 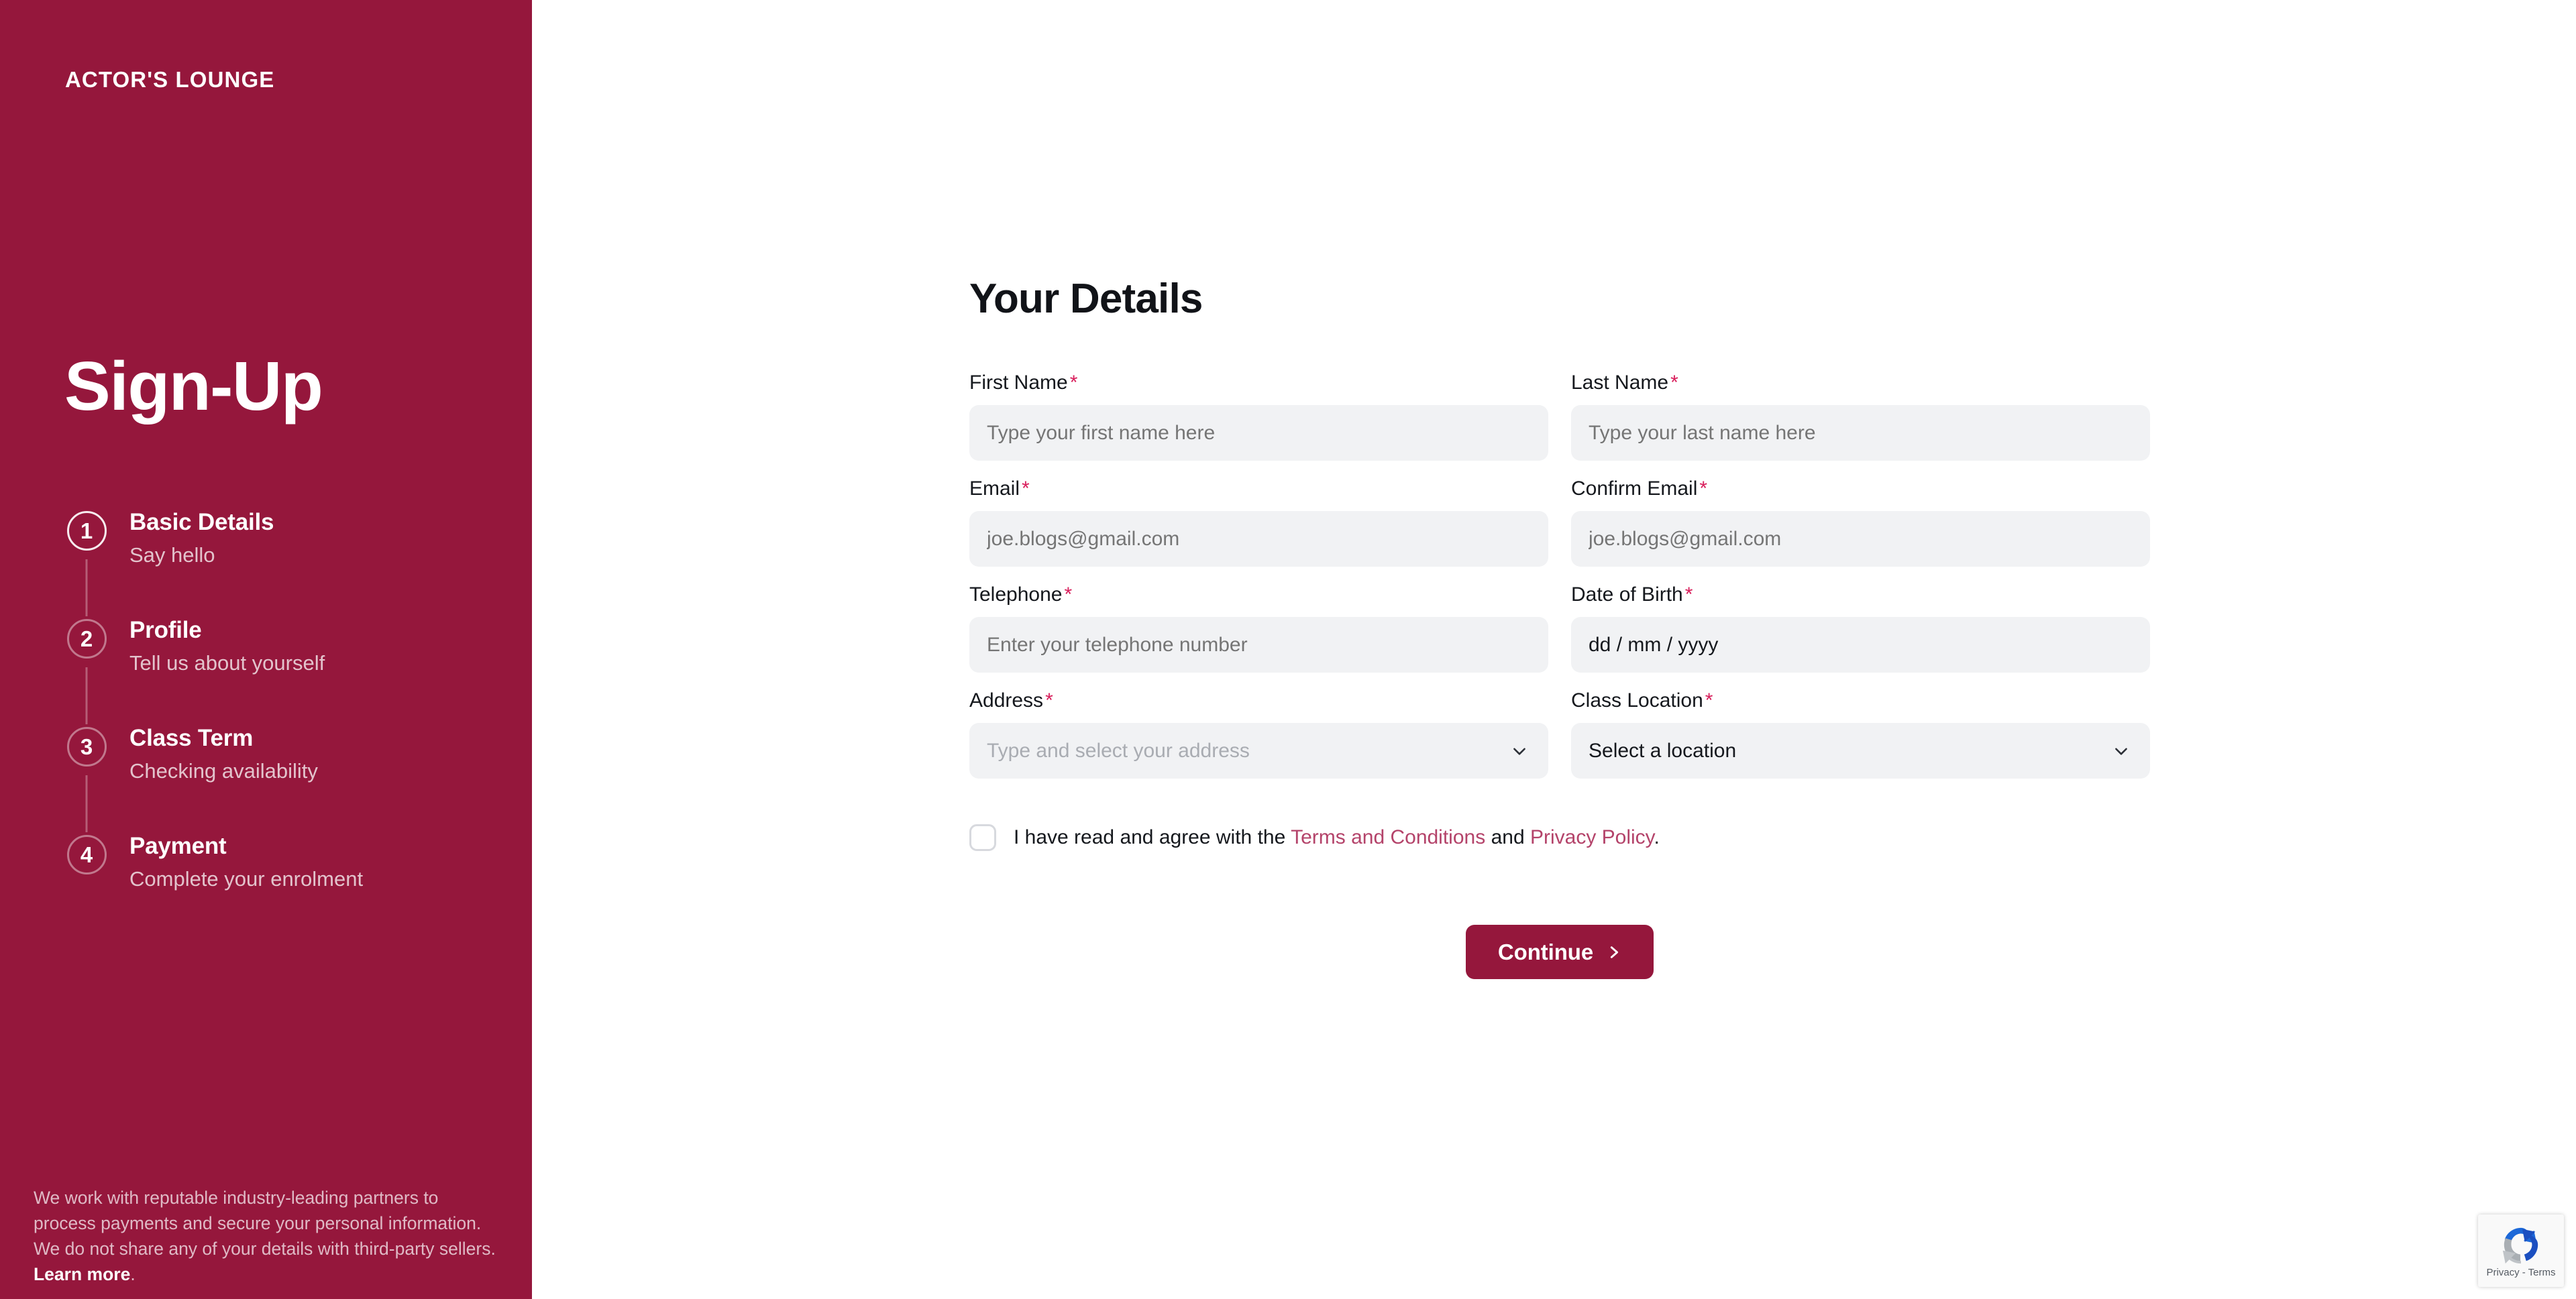 I want to click on last-name-input, so click(x=1860, y=433).